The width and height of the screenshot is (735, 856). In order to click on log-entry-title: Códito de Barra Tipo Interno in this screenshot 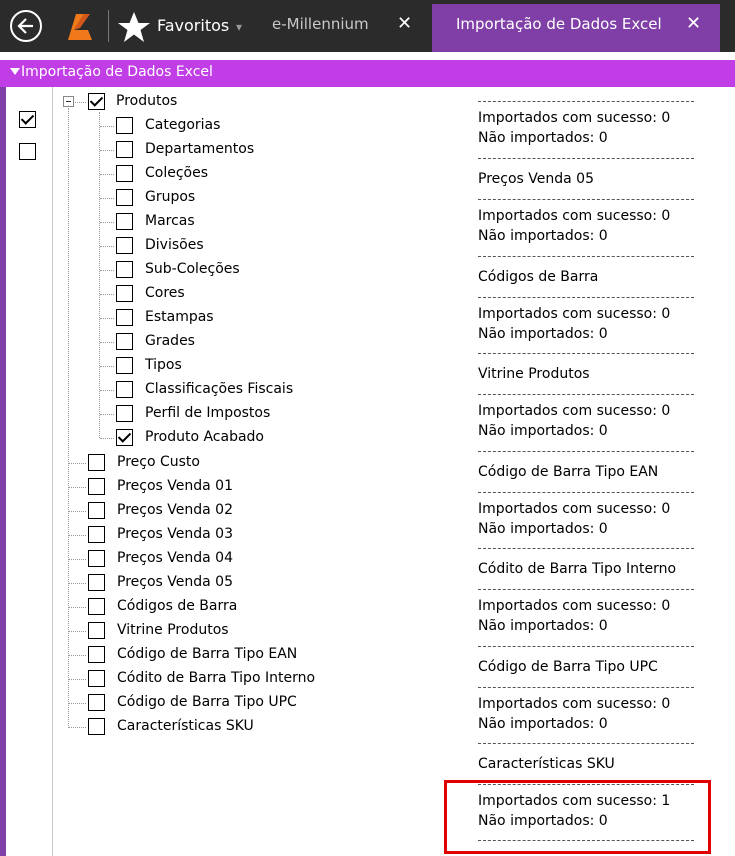, I will do `click(577, 569)`.